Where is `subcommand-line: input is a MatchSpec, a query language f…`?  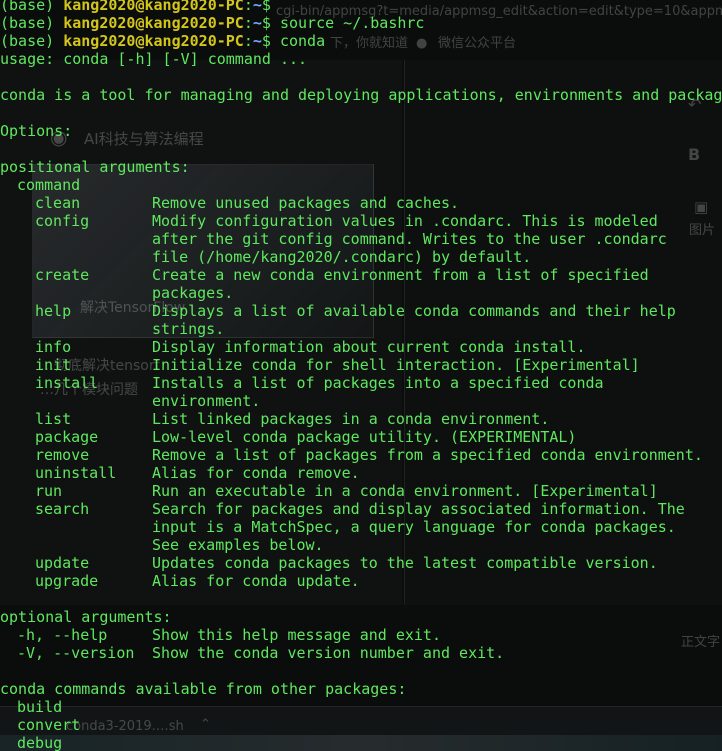 subcommand-line: input is a MatchSpec, a query language f… is located at coordinates (361, 527).